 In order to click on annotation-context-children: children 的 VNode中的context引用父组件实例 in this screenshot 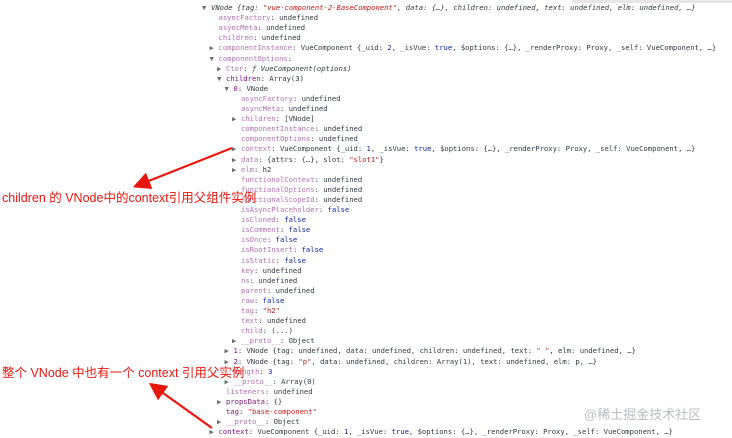, I will do `click(129, 198)`.